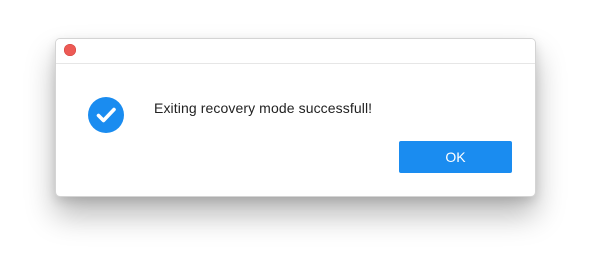 The width and height of the screenshot is (592, 272). I want to click on dialog-message: Exiting recovery mode successfull!, so click(263, 108).